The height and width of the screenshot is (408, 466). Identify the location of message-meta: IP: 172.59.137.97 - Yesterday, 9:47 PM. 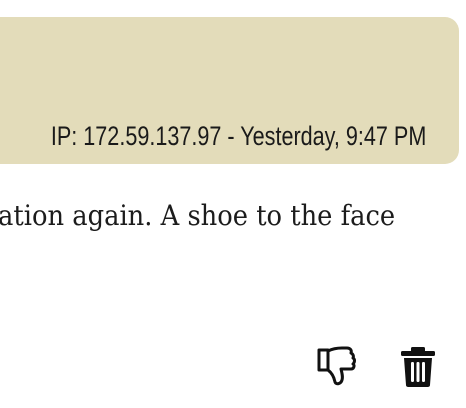
(238, 136).